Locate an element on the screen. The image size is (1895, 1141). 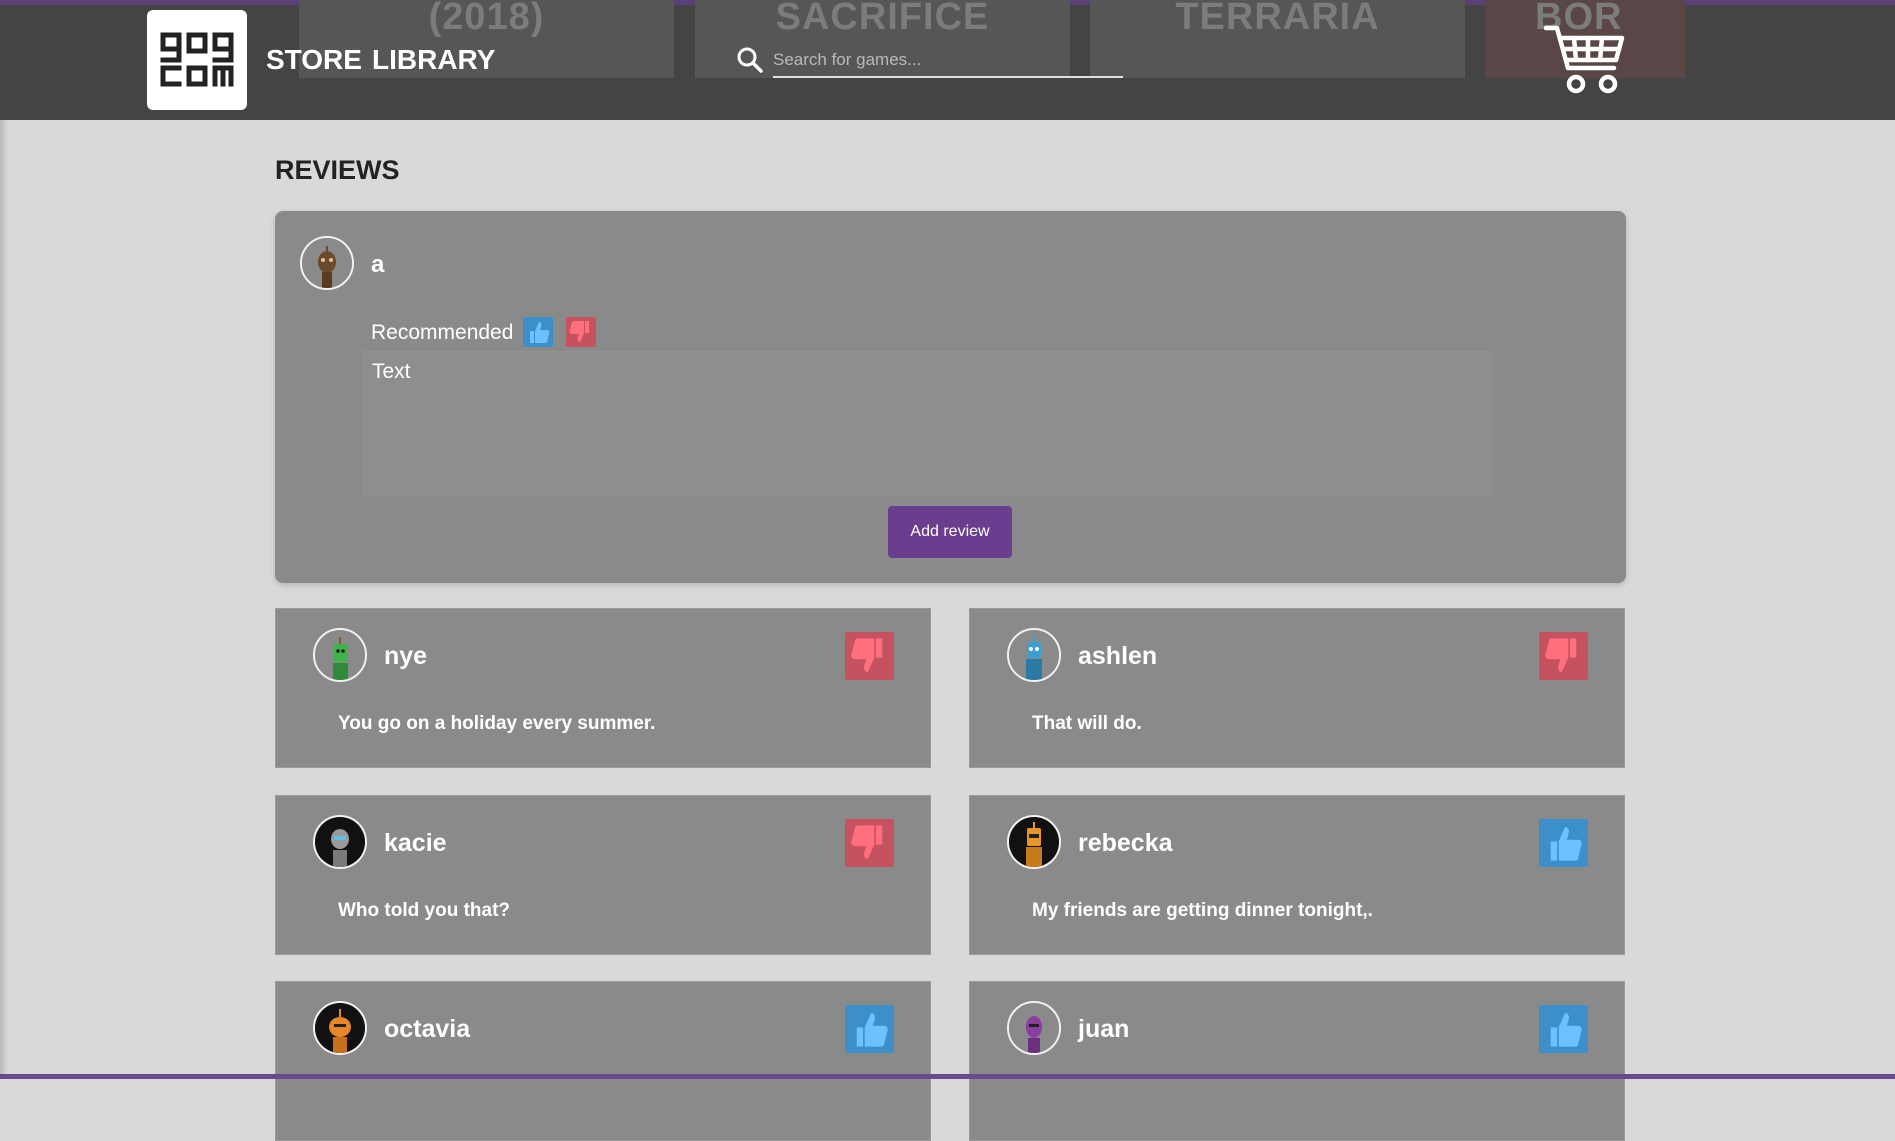
review-username: kacie is located at coordinates (415, 843).